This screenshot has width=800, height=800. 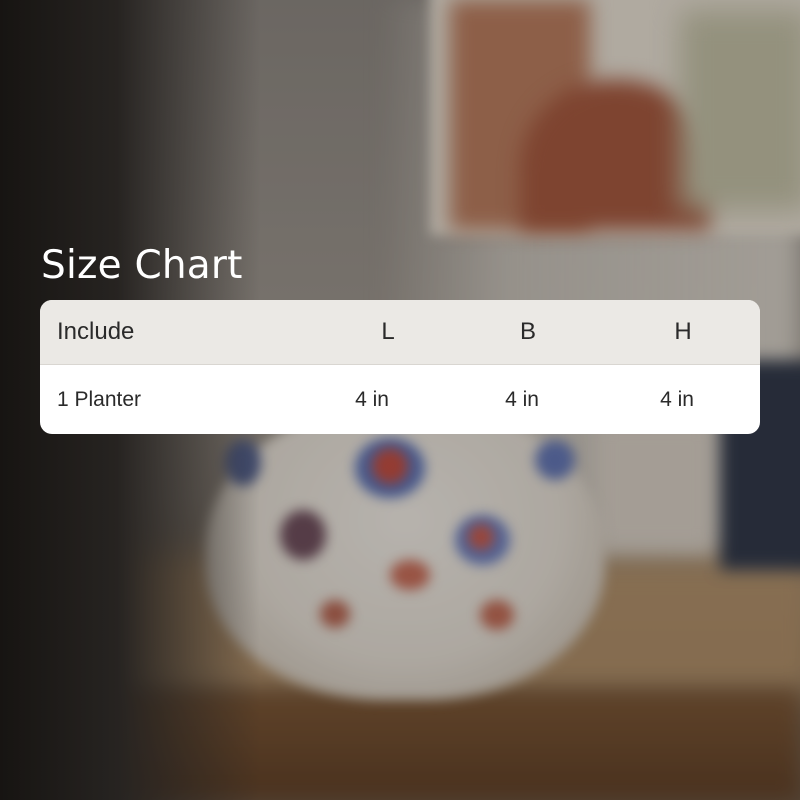 I want to click on header-height: H, so click(x=683, y=331).